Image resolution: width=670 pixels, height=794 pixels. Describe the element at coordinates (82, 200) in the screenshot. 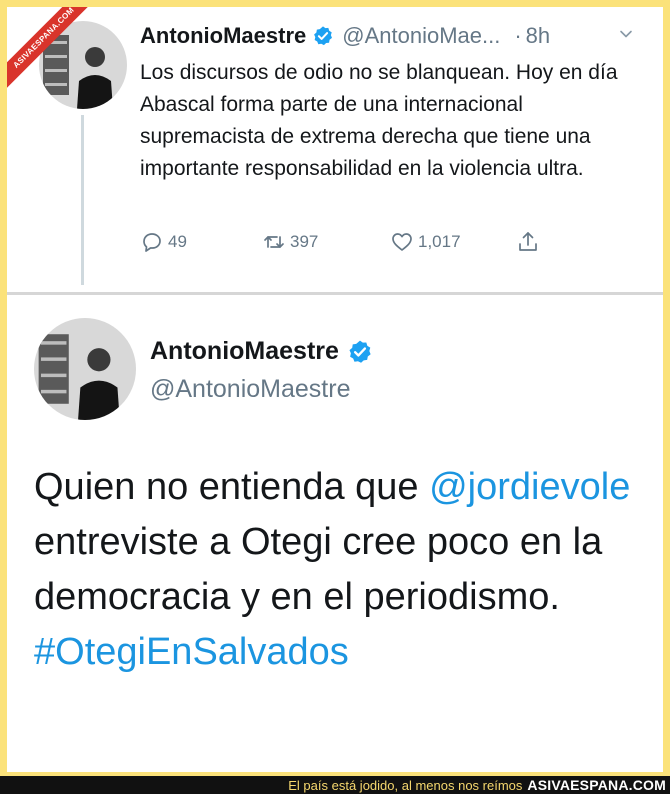

I see `thread-line` at that location.